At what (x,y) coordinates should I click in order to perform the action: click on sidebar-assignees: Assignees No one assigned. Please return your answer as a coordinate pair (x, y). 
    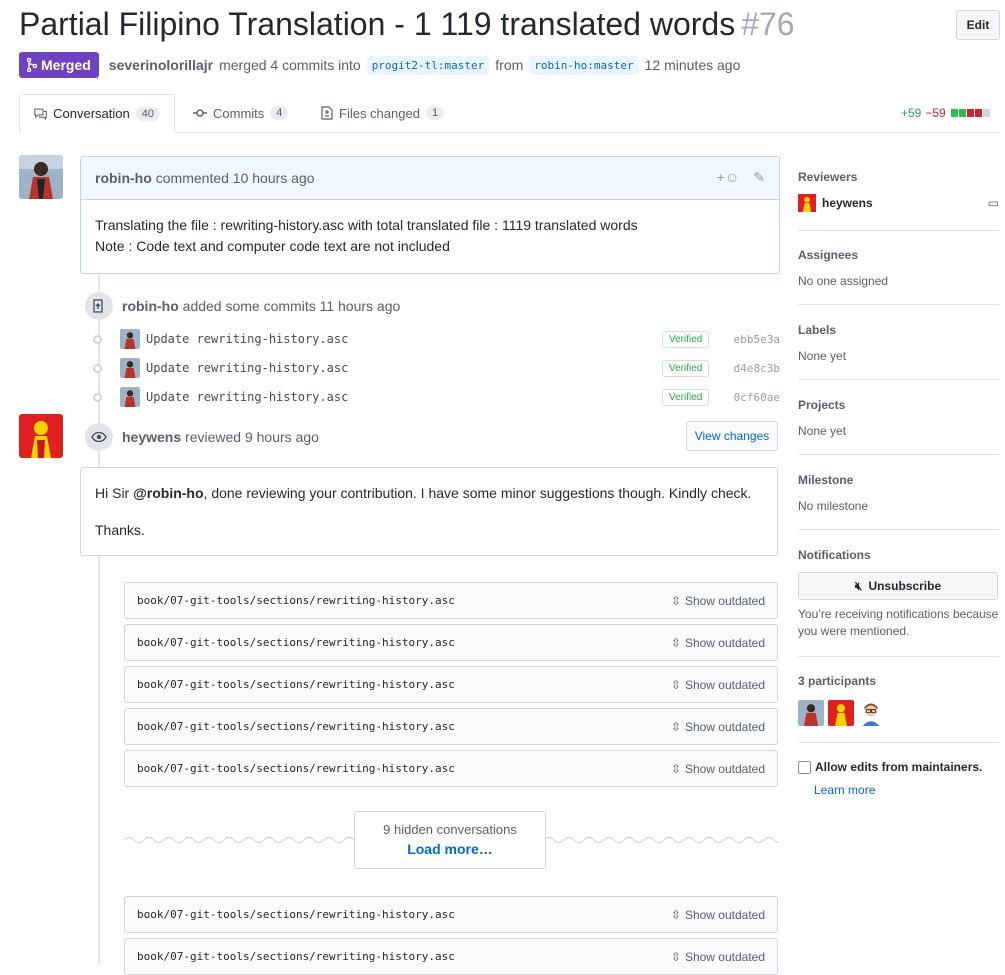
    Looking at the image, I should click on (898, 276).